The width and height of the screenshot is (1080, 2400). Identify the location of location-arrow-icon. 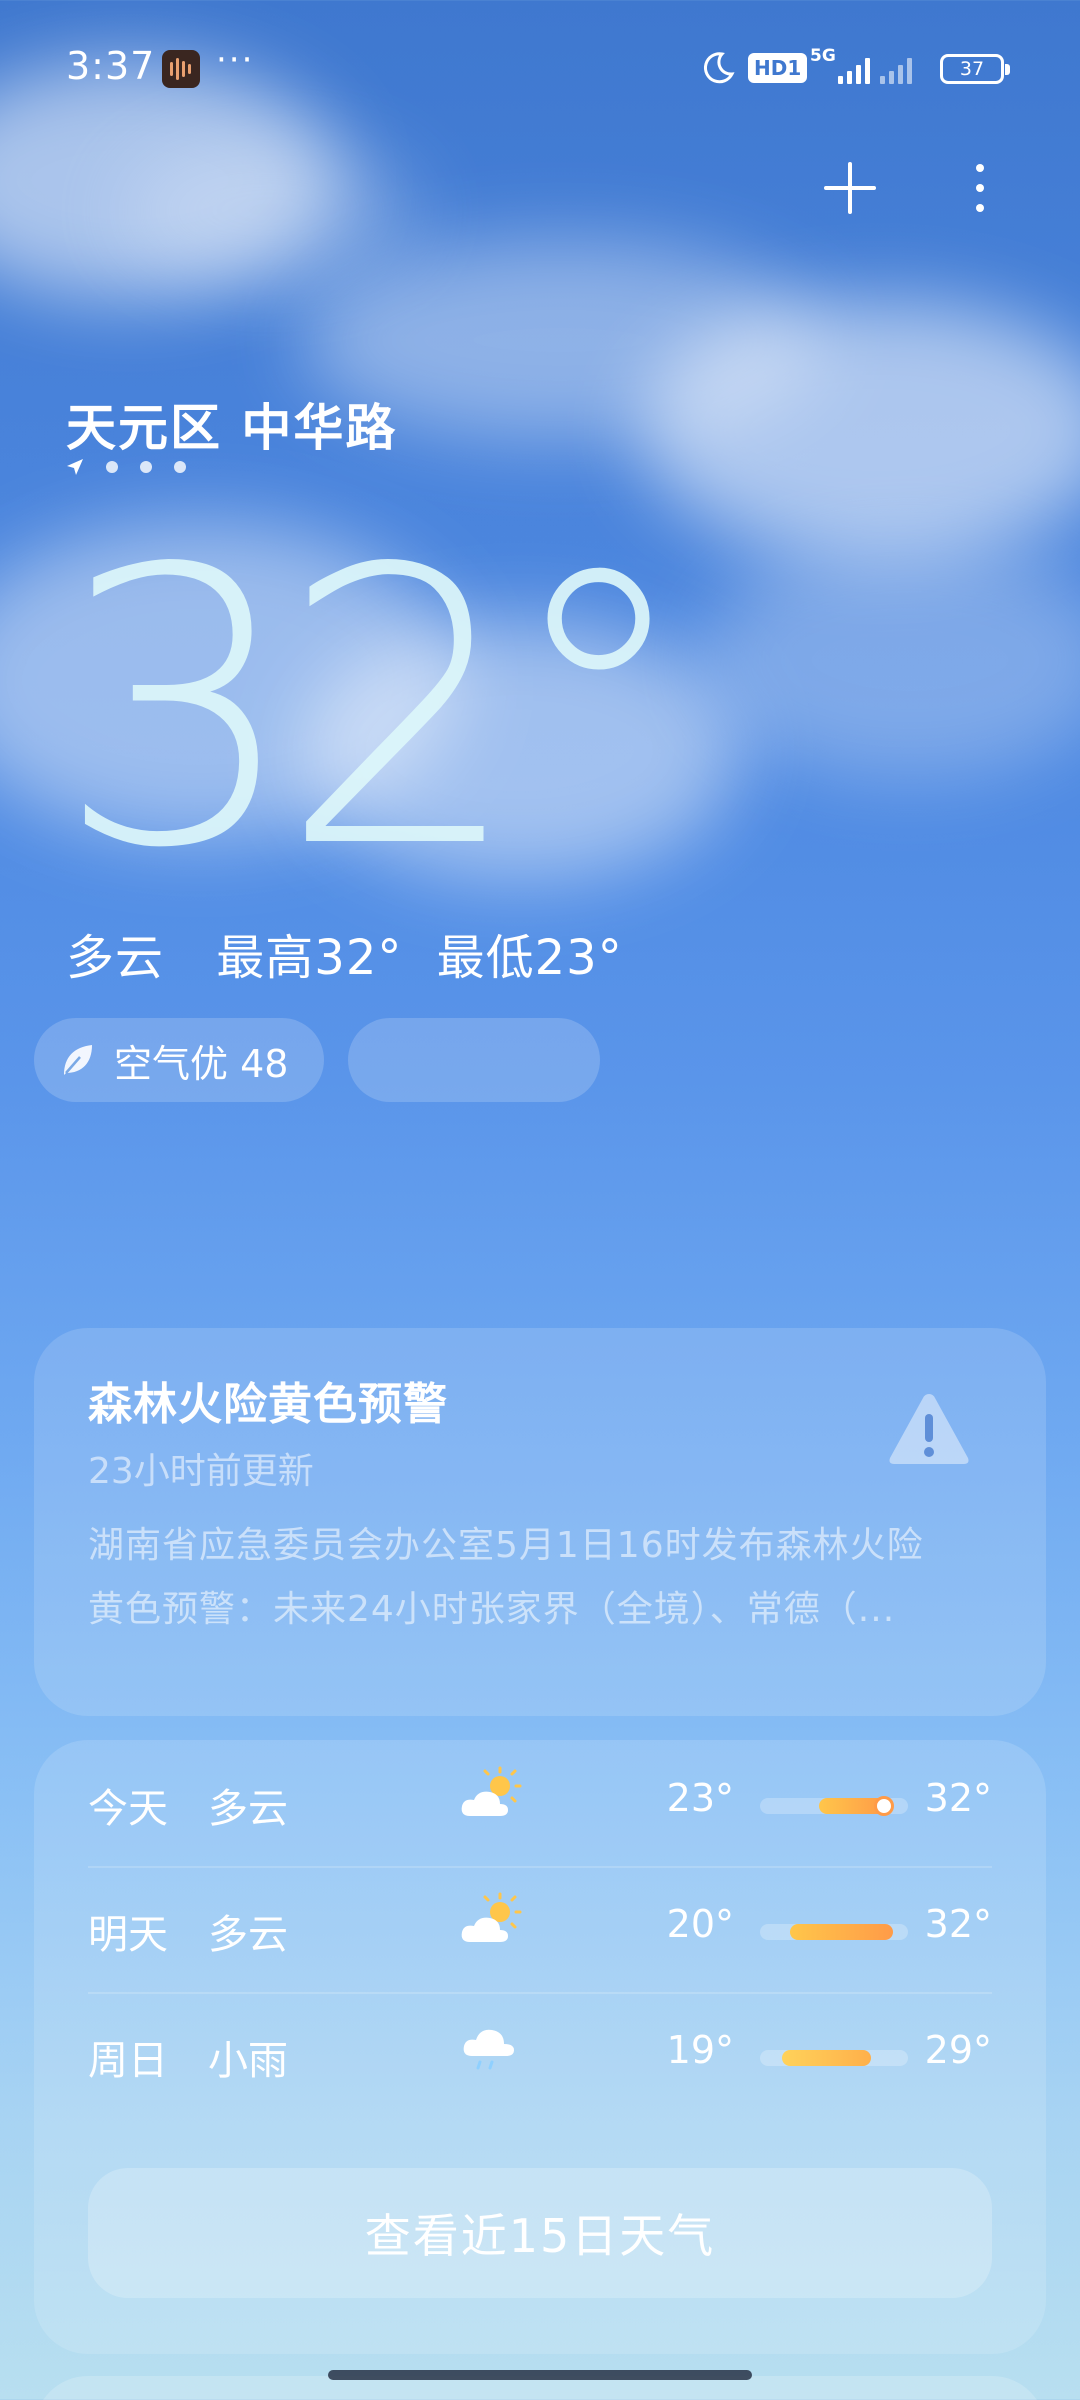
(75, 467).